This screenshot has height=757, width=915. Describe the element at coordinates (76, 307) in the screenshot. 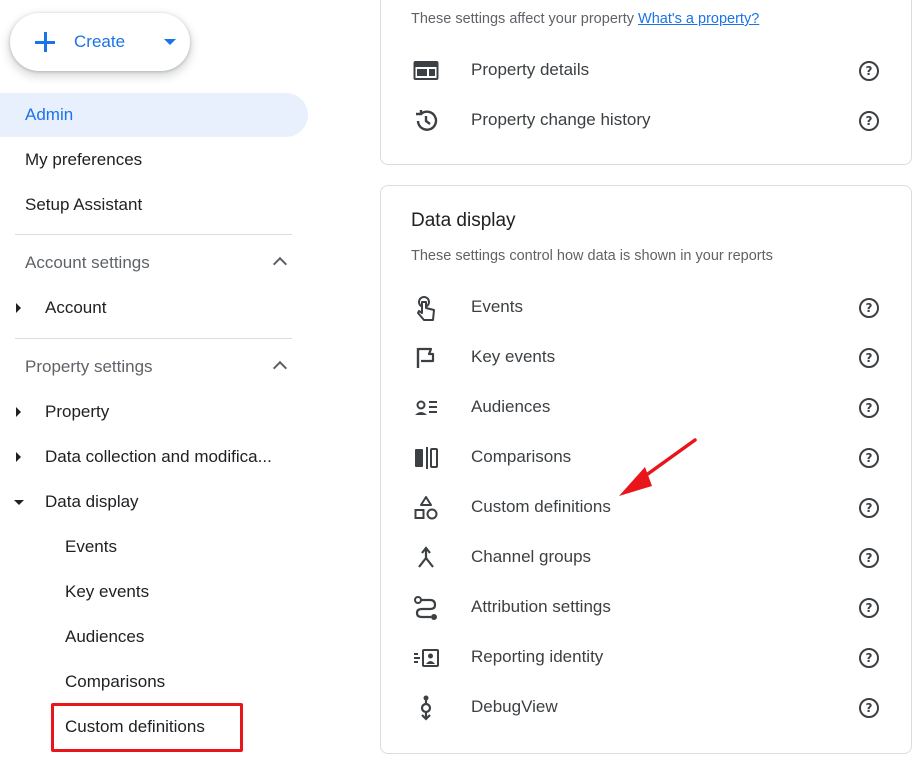

I see `tree-item-account-label: Account` at that location.